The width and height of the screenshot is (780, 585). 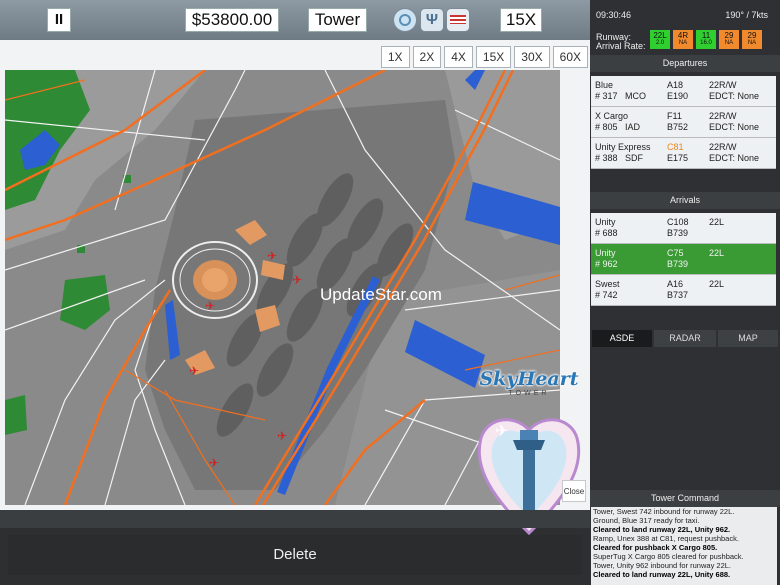 What do you see at coordinates (607, 284) in the screenshot?
I see `airline: Swest` at bounding box center [607, 284].